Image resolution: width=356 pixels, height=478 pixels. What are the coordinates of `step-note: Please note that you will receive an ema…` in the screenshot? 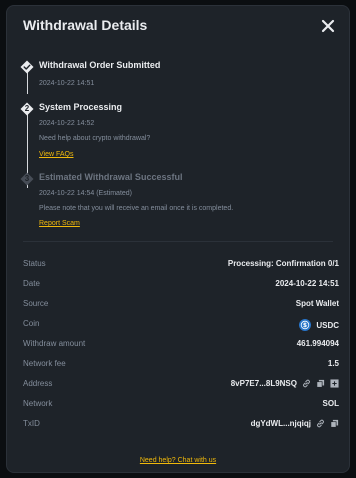 It's located at (136, 208).